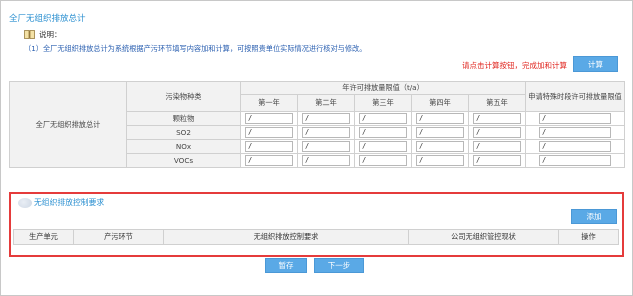 The image size is (633, 296). I want to click on section-title-control: 无组织排放控制要求, so click(61, 202).